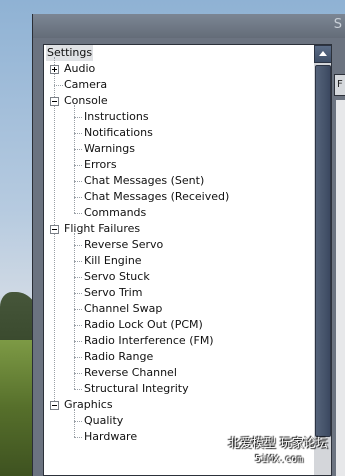 This screenshot has height=476, width=345. What do you see at coordinates (178, 261) in the screenshot?
I see `tree-item-kill-engine: Kill Engine` at bounding box center [178, 261].